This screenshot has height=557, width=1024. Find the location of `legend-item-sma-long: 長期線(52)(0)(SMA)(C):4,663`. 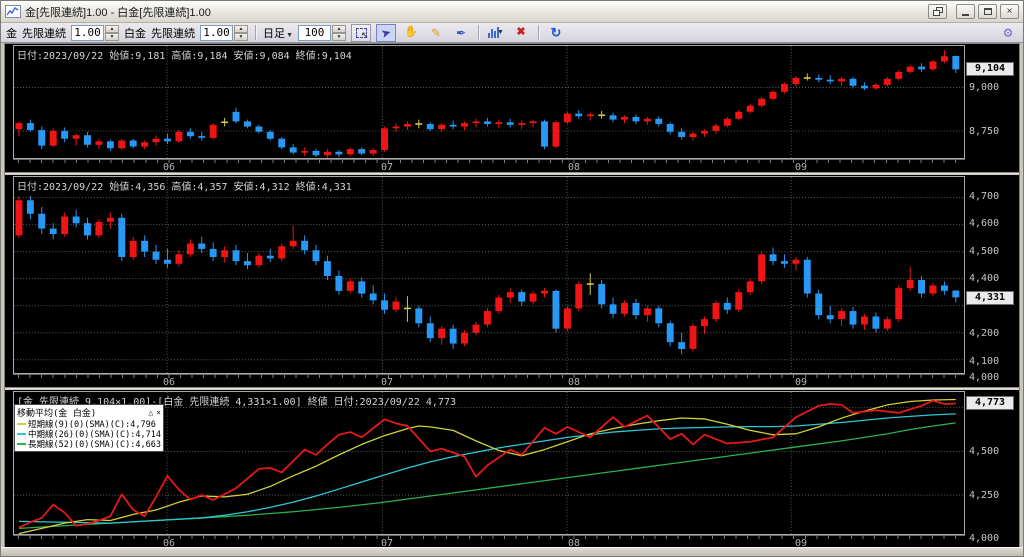

legend-item-sma-long: 長期線(52)(0)(SMA)(C):4,663 is located at coordinates (89, 444).